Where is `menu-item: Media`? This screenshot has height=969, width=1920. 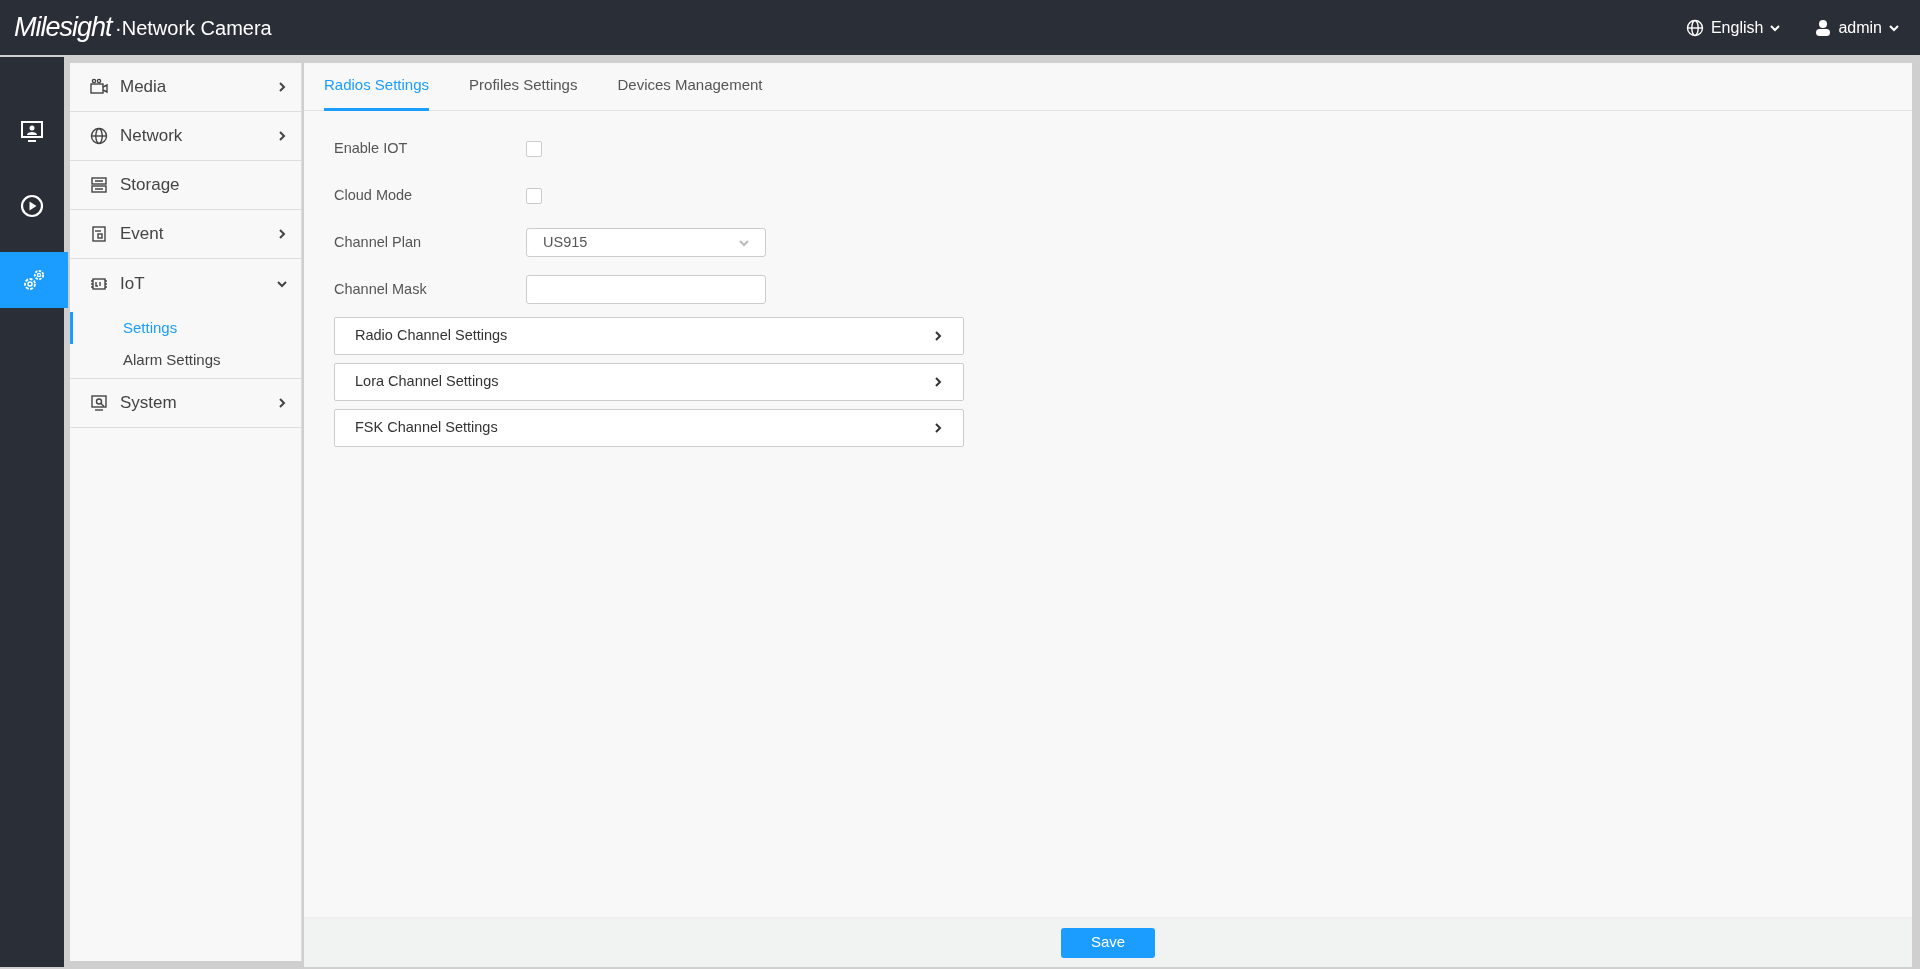
menu-item: Media is located at coordinates (185, 87).